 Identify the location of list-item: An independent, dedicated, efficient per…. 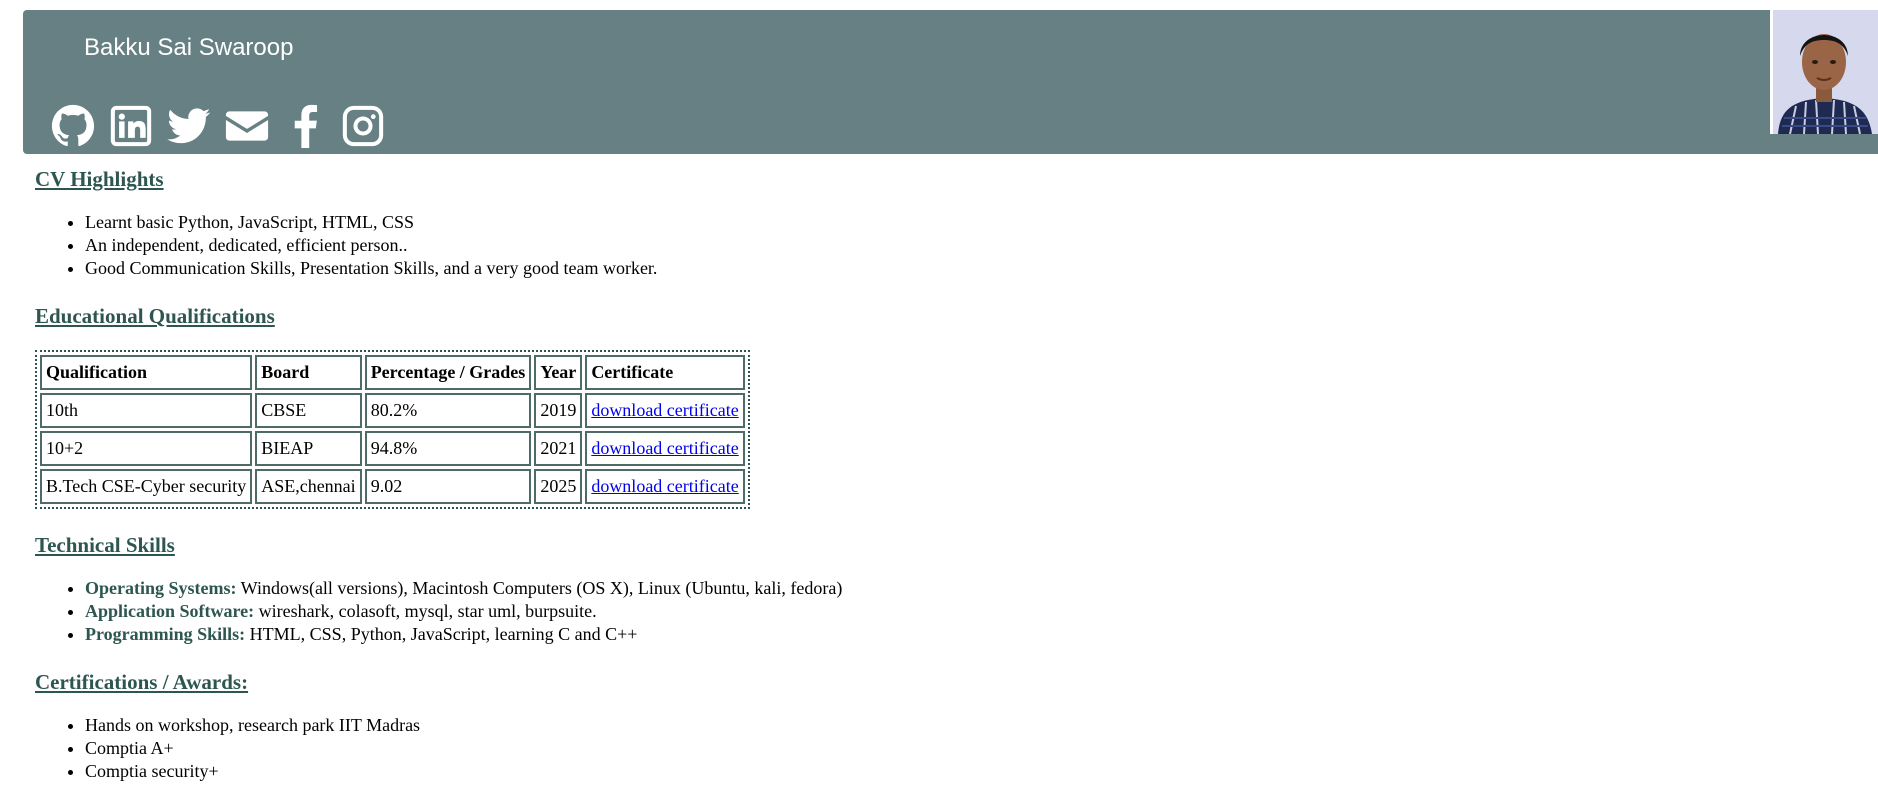
(960, 245).